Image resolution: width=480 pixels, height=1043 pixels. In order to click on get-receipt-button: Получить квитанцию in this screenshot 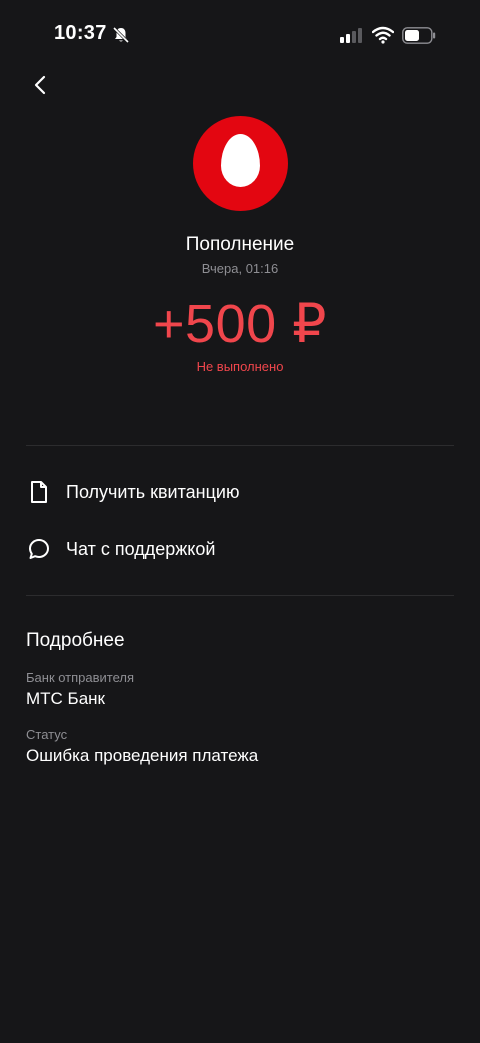, I will do `click(240, 492)`.